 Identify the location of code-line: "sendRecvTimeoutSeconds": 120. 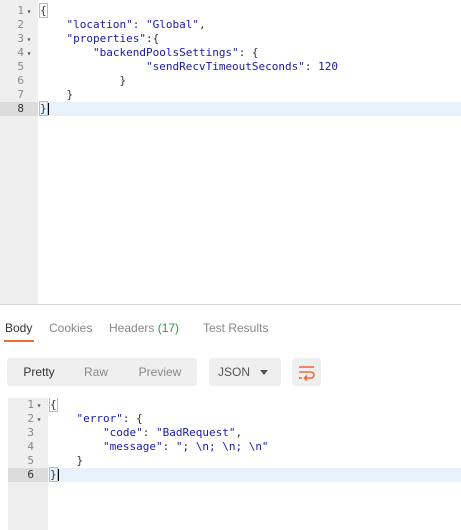
(242, 66).